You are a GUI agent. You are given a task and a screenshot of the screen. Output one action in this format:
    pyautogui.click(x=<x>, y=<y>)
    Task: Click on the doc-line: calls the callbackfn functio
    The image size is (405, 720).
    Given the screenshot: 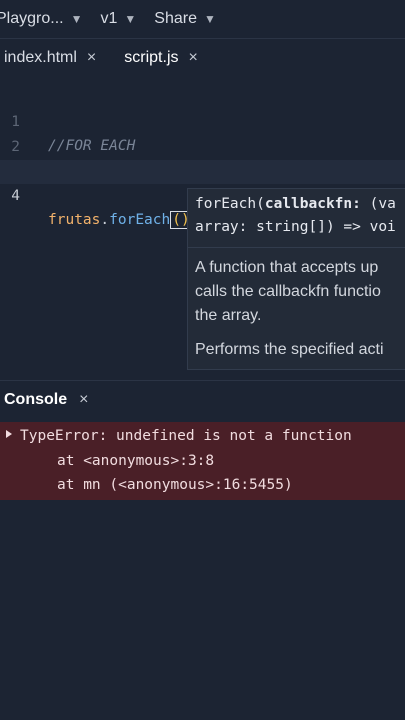 What is the action you would take?
    pyautogui.click(x=288, y=291)
    